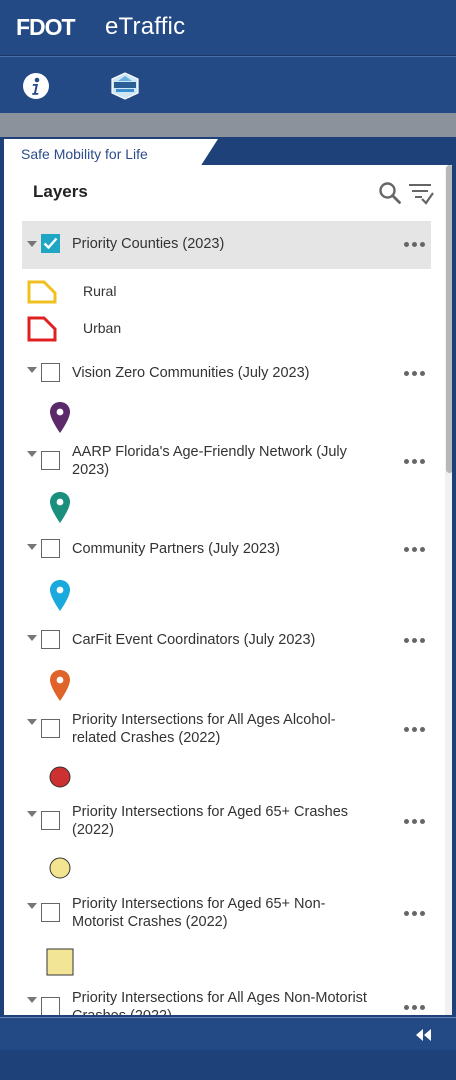  I want to click on search-icon, so click(390, 193).